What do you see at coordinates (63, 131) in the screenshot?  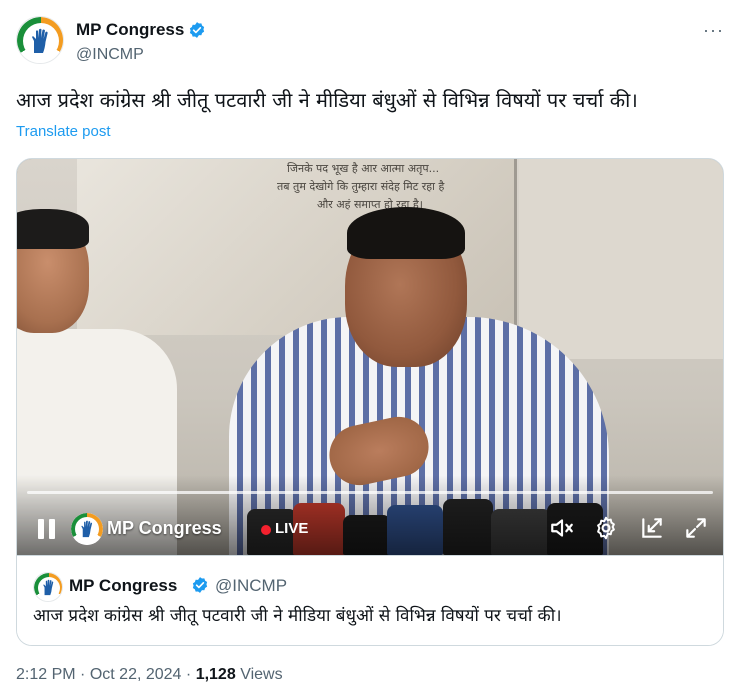 I see `translate-post-link: Translate post` at bounding box center [63, 131].